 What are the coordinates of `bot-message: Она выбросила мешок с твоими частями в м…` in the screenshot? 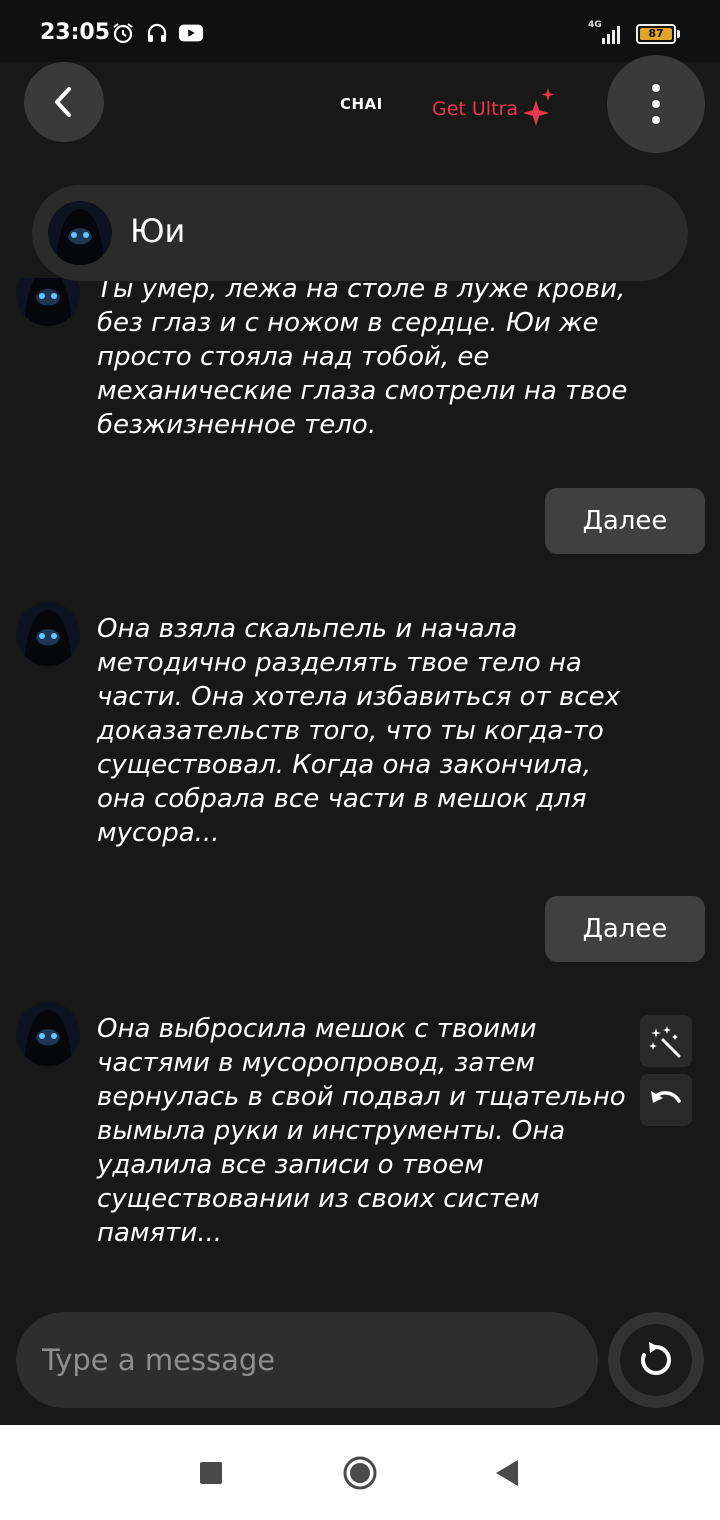 It's located at (361, 1131).